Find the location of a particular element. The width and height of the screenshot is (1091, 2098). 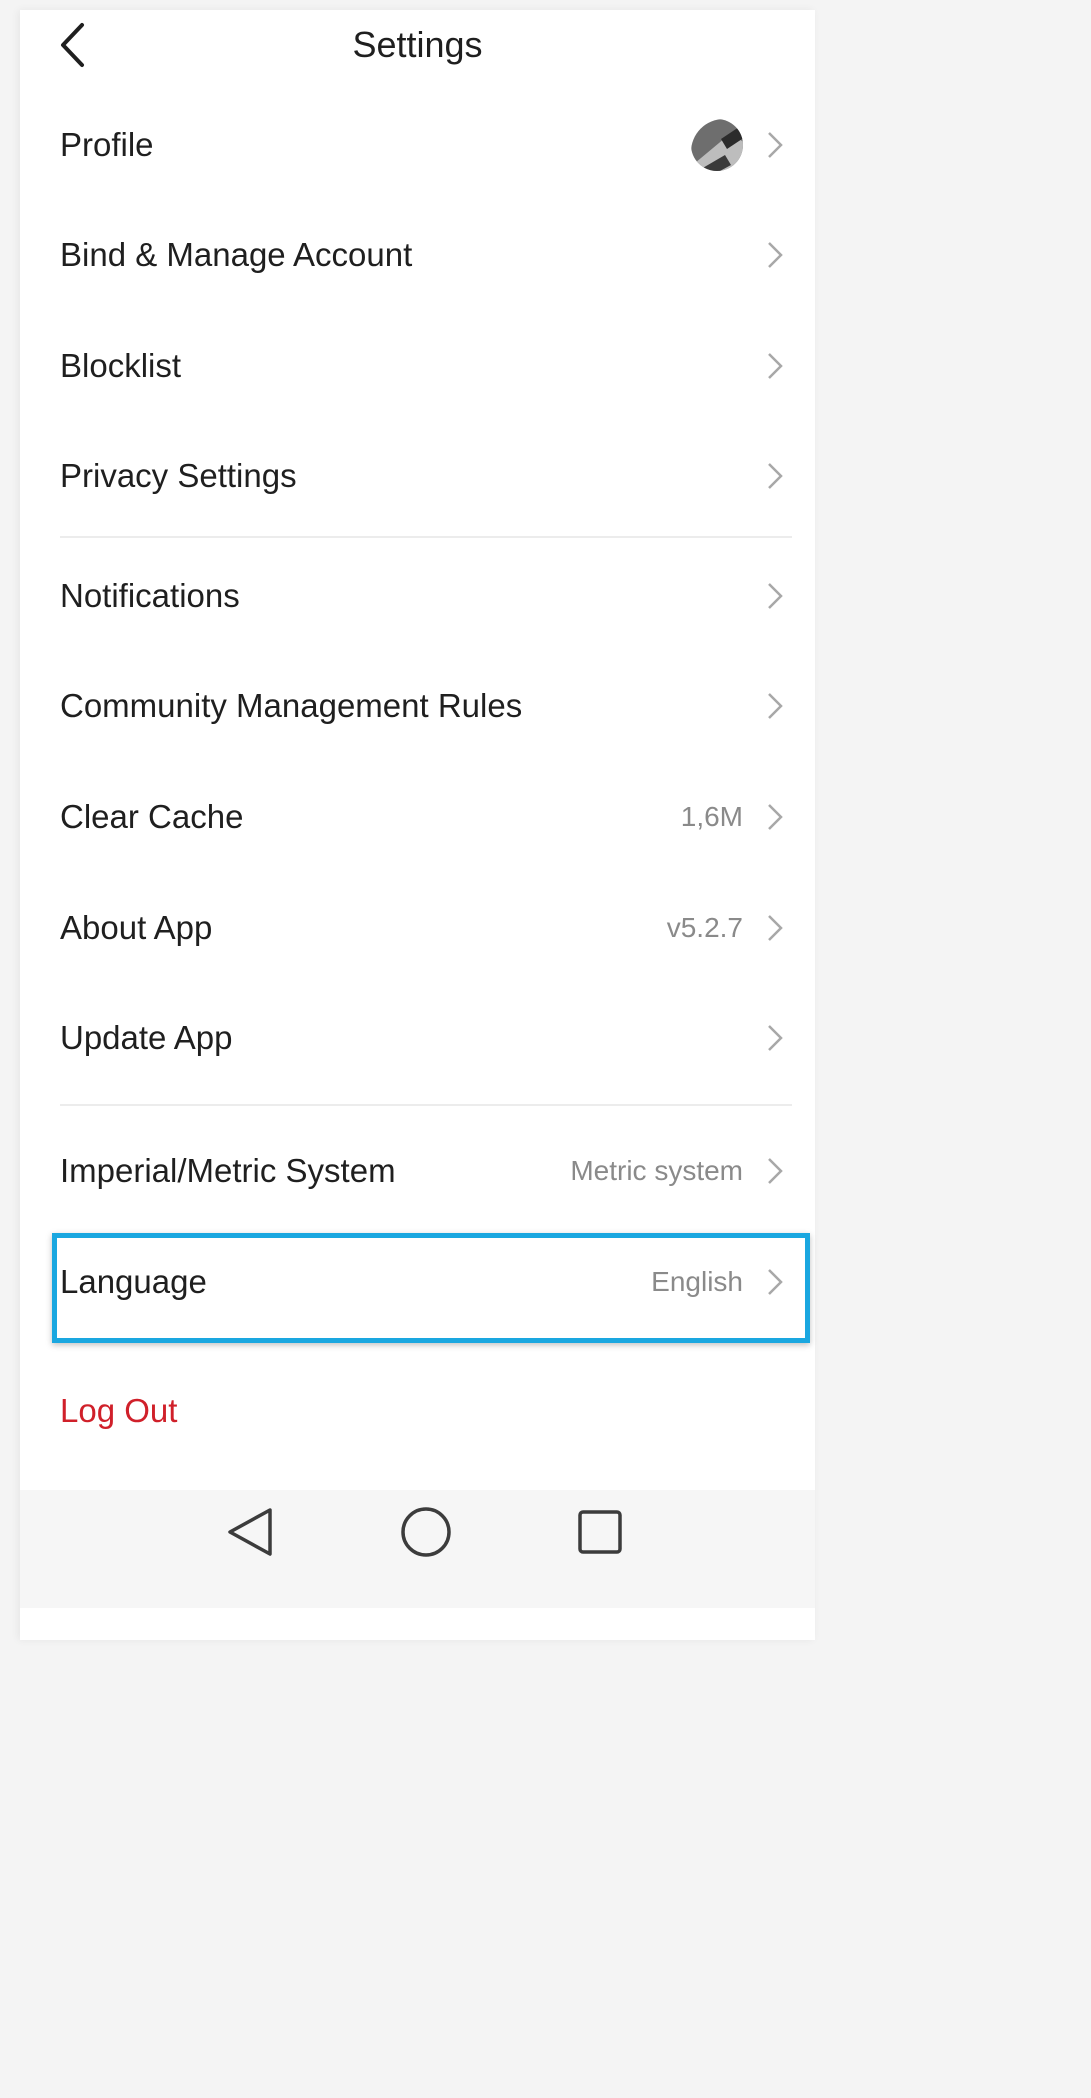

avatar is located at coordinates (717, 145).